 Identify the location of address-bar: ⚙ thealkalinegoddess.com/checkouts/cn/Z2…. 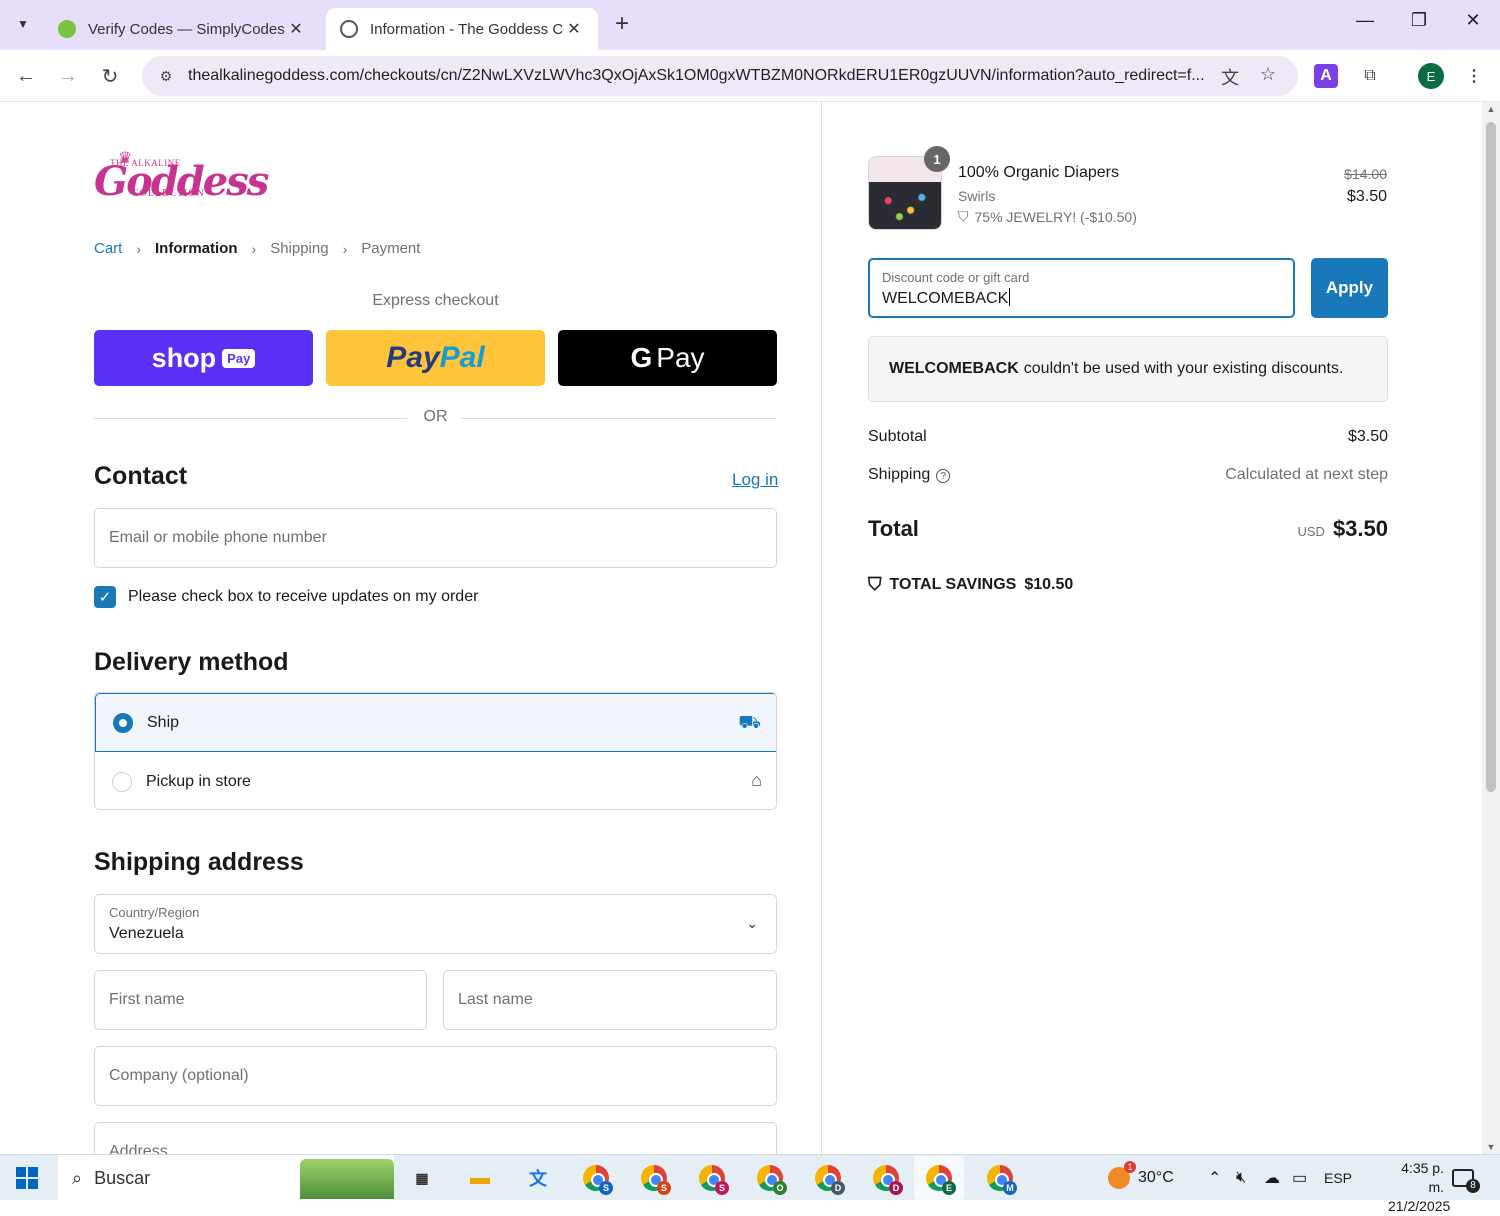
(720, 76).